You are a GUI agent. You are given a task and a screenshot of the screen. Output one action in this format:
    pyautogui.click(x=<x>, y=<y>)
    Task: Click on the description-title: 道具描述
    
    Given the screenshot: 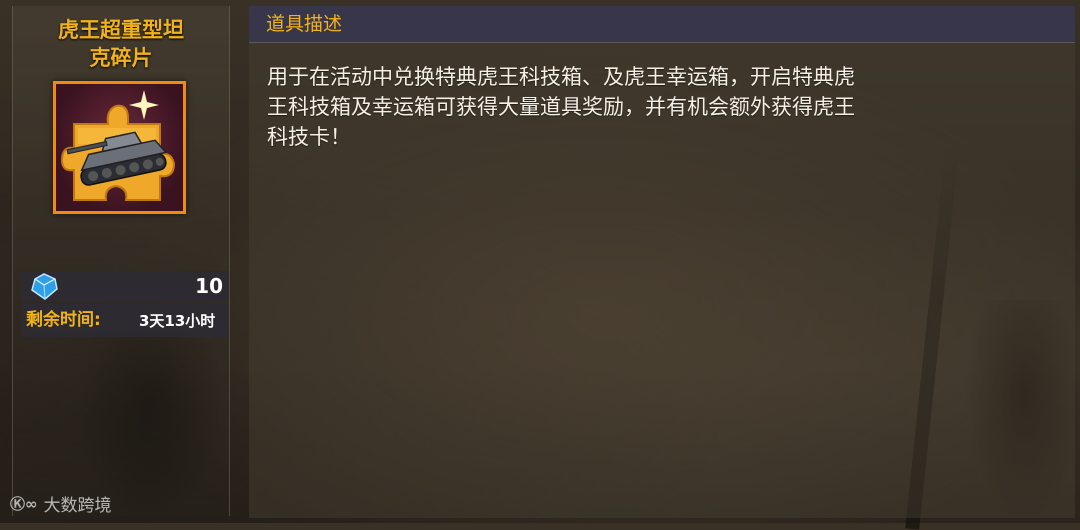 What is the action you would take?
    pyautogui.click(x=304, y=24)
    